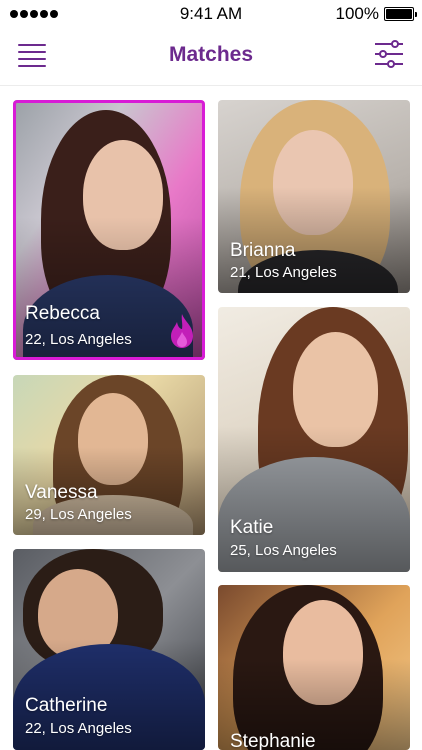  I want to click on battery-percentage: 100%, so click(357, 13).